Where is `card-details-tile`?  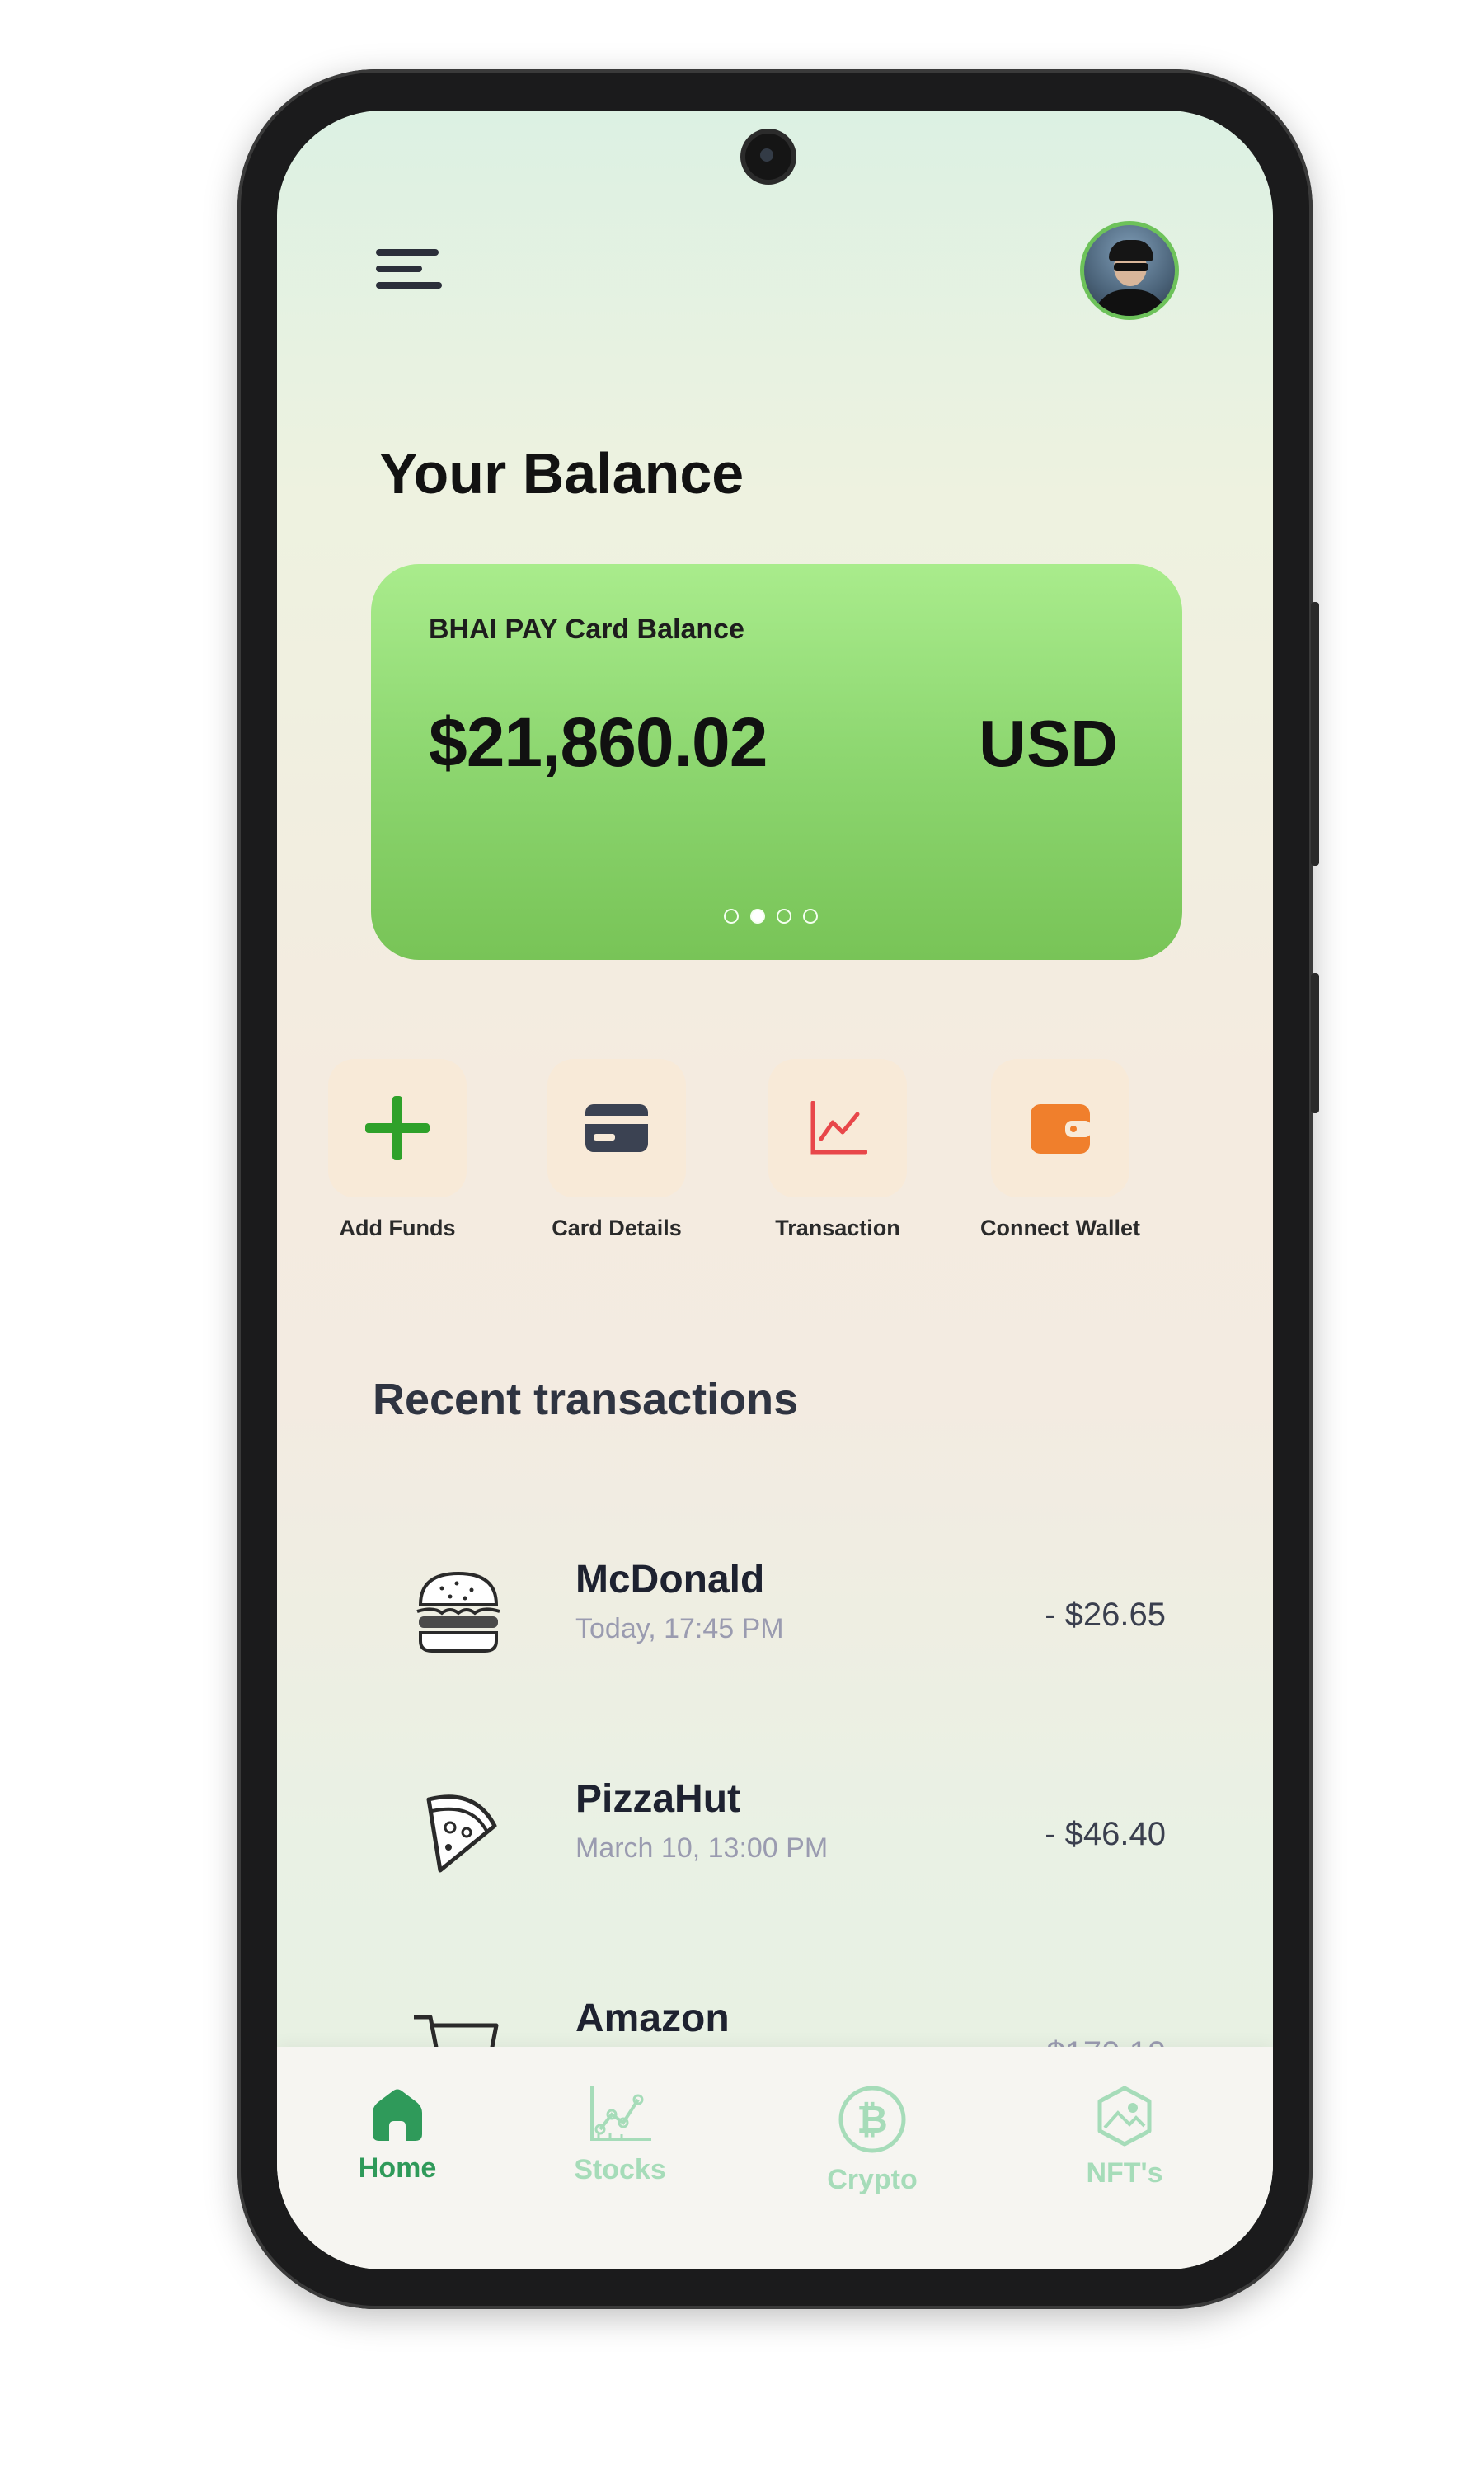
card-details-tile is located at coordinates (616, 1128).